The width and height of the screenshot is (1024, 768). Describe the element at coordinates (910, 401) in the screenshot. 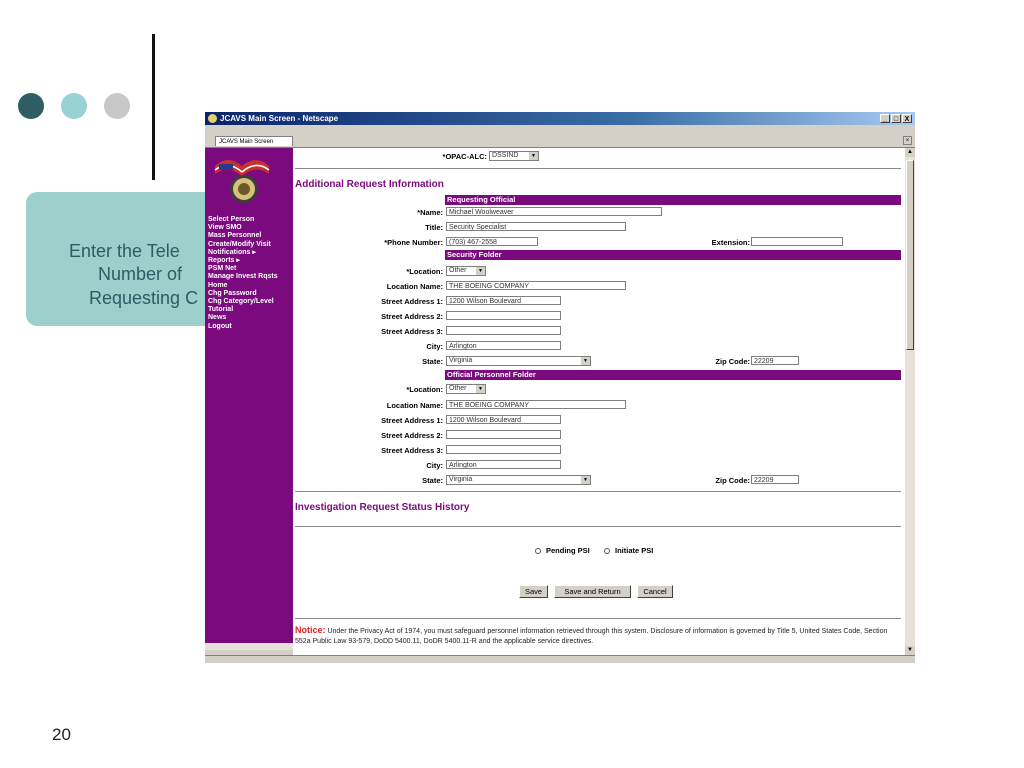

I see `vertical-scrollbar: ▲ ▼` at that location.